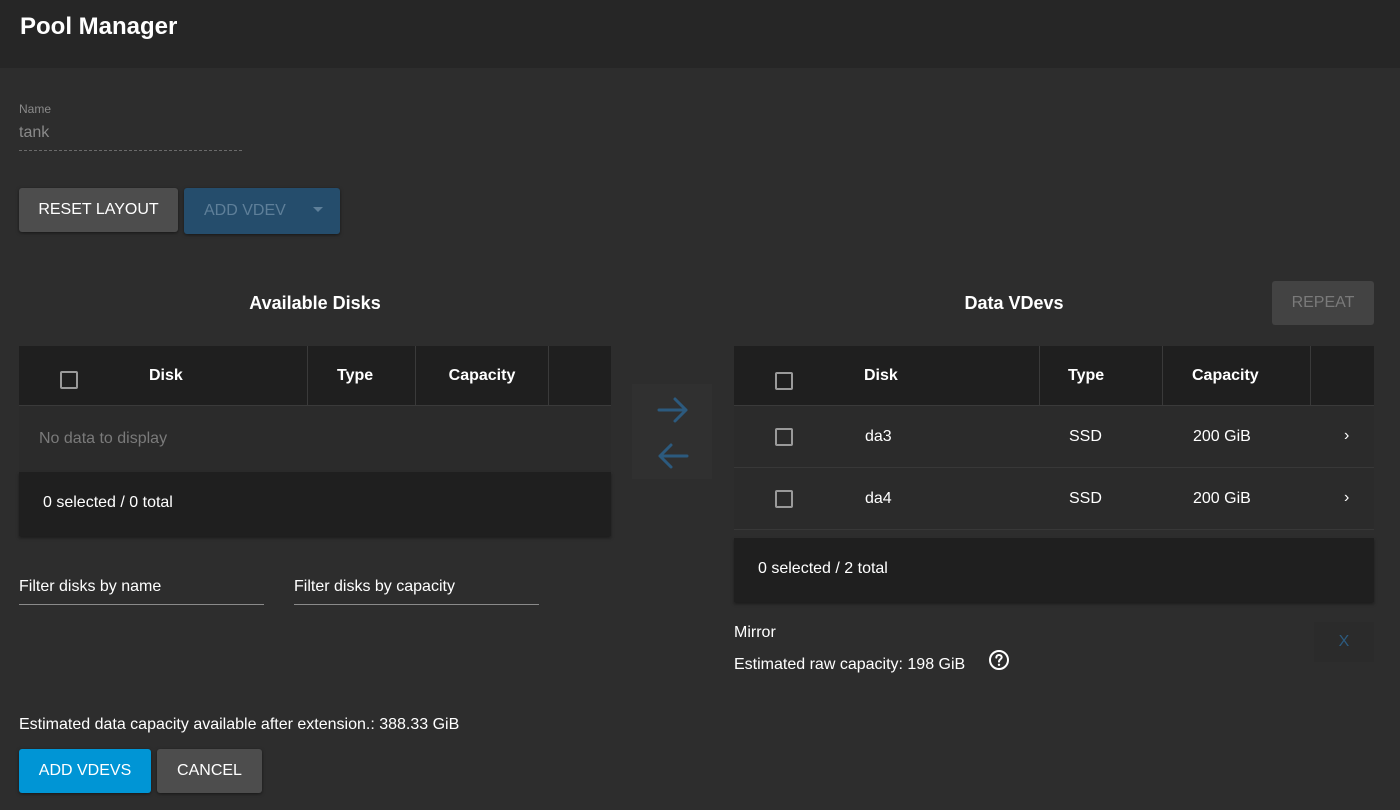 The height and width of the screenshot is (810, 1400). I want to click on table-row: da3 SSD 200 GiB ›, so click(1054, 437).